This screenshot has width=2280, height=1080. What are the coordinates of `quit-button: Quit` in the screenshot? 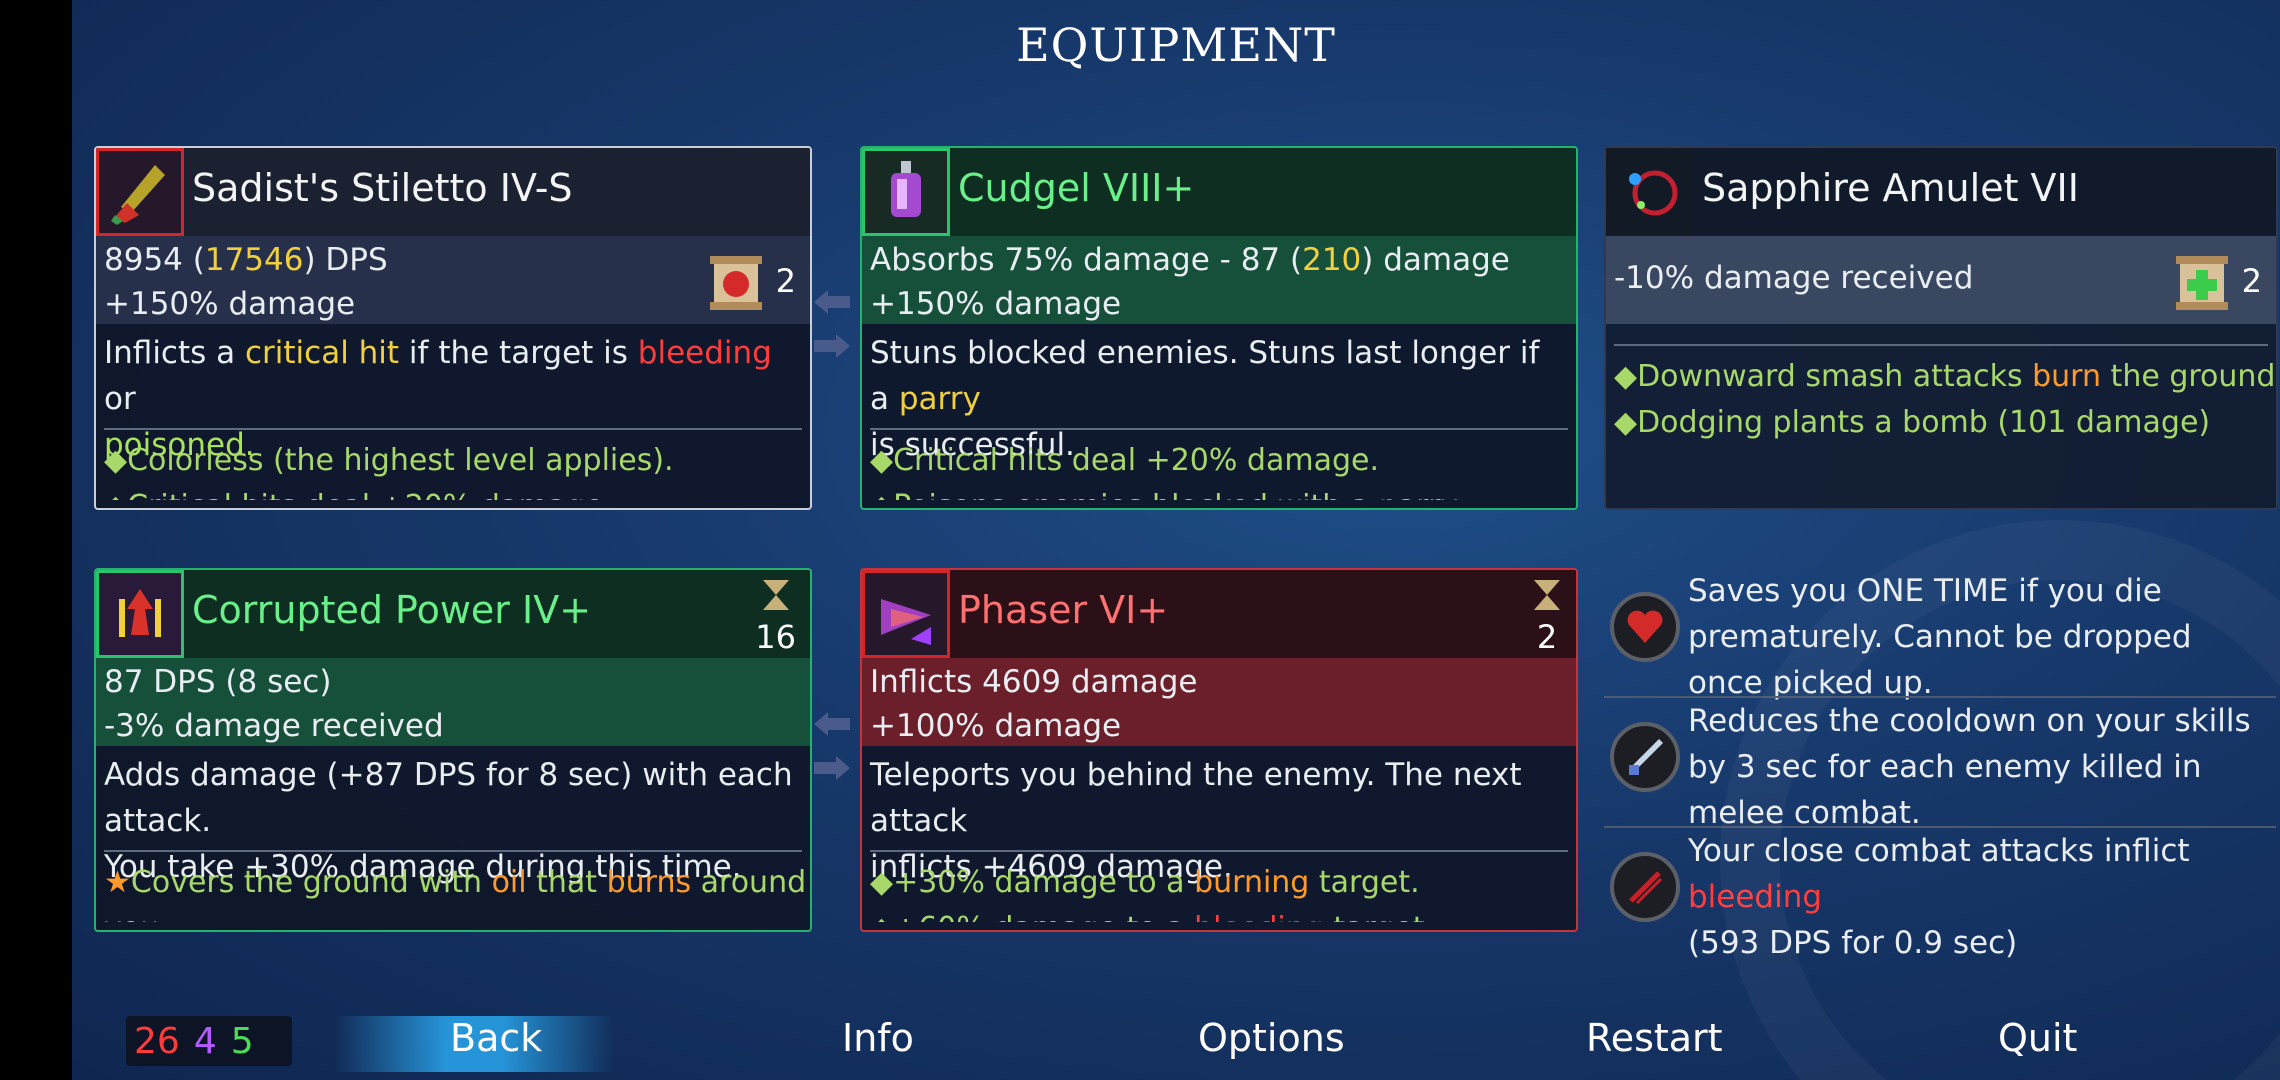 It's located at (2037, 1038).